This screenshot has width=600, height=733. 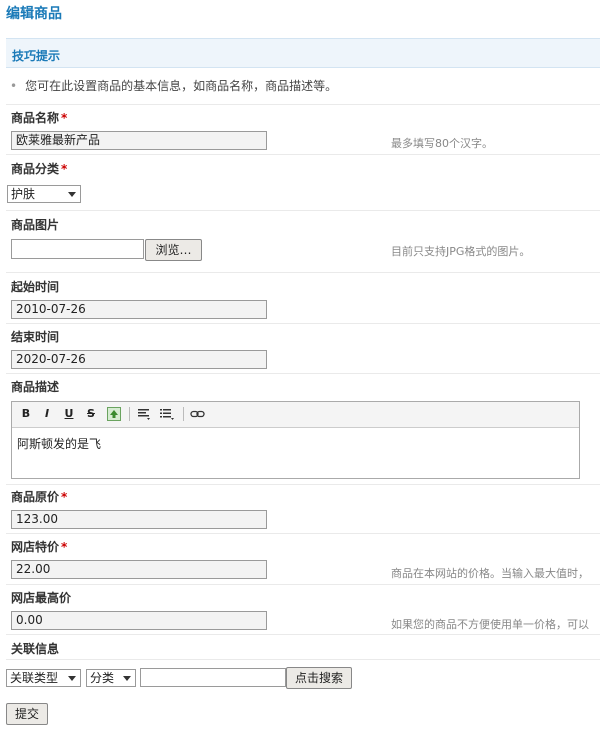 What do you see at coordinates (35, 287) in the screenshot?
I see `start-time-label: 起始时间` at bounding box center [35, 287].